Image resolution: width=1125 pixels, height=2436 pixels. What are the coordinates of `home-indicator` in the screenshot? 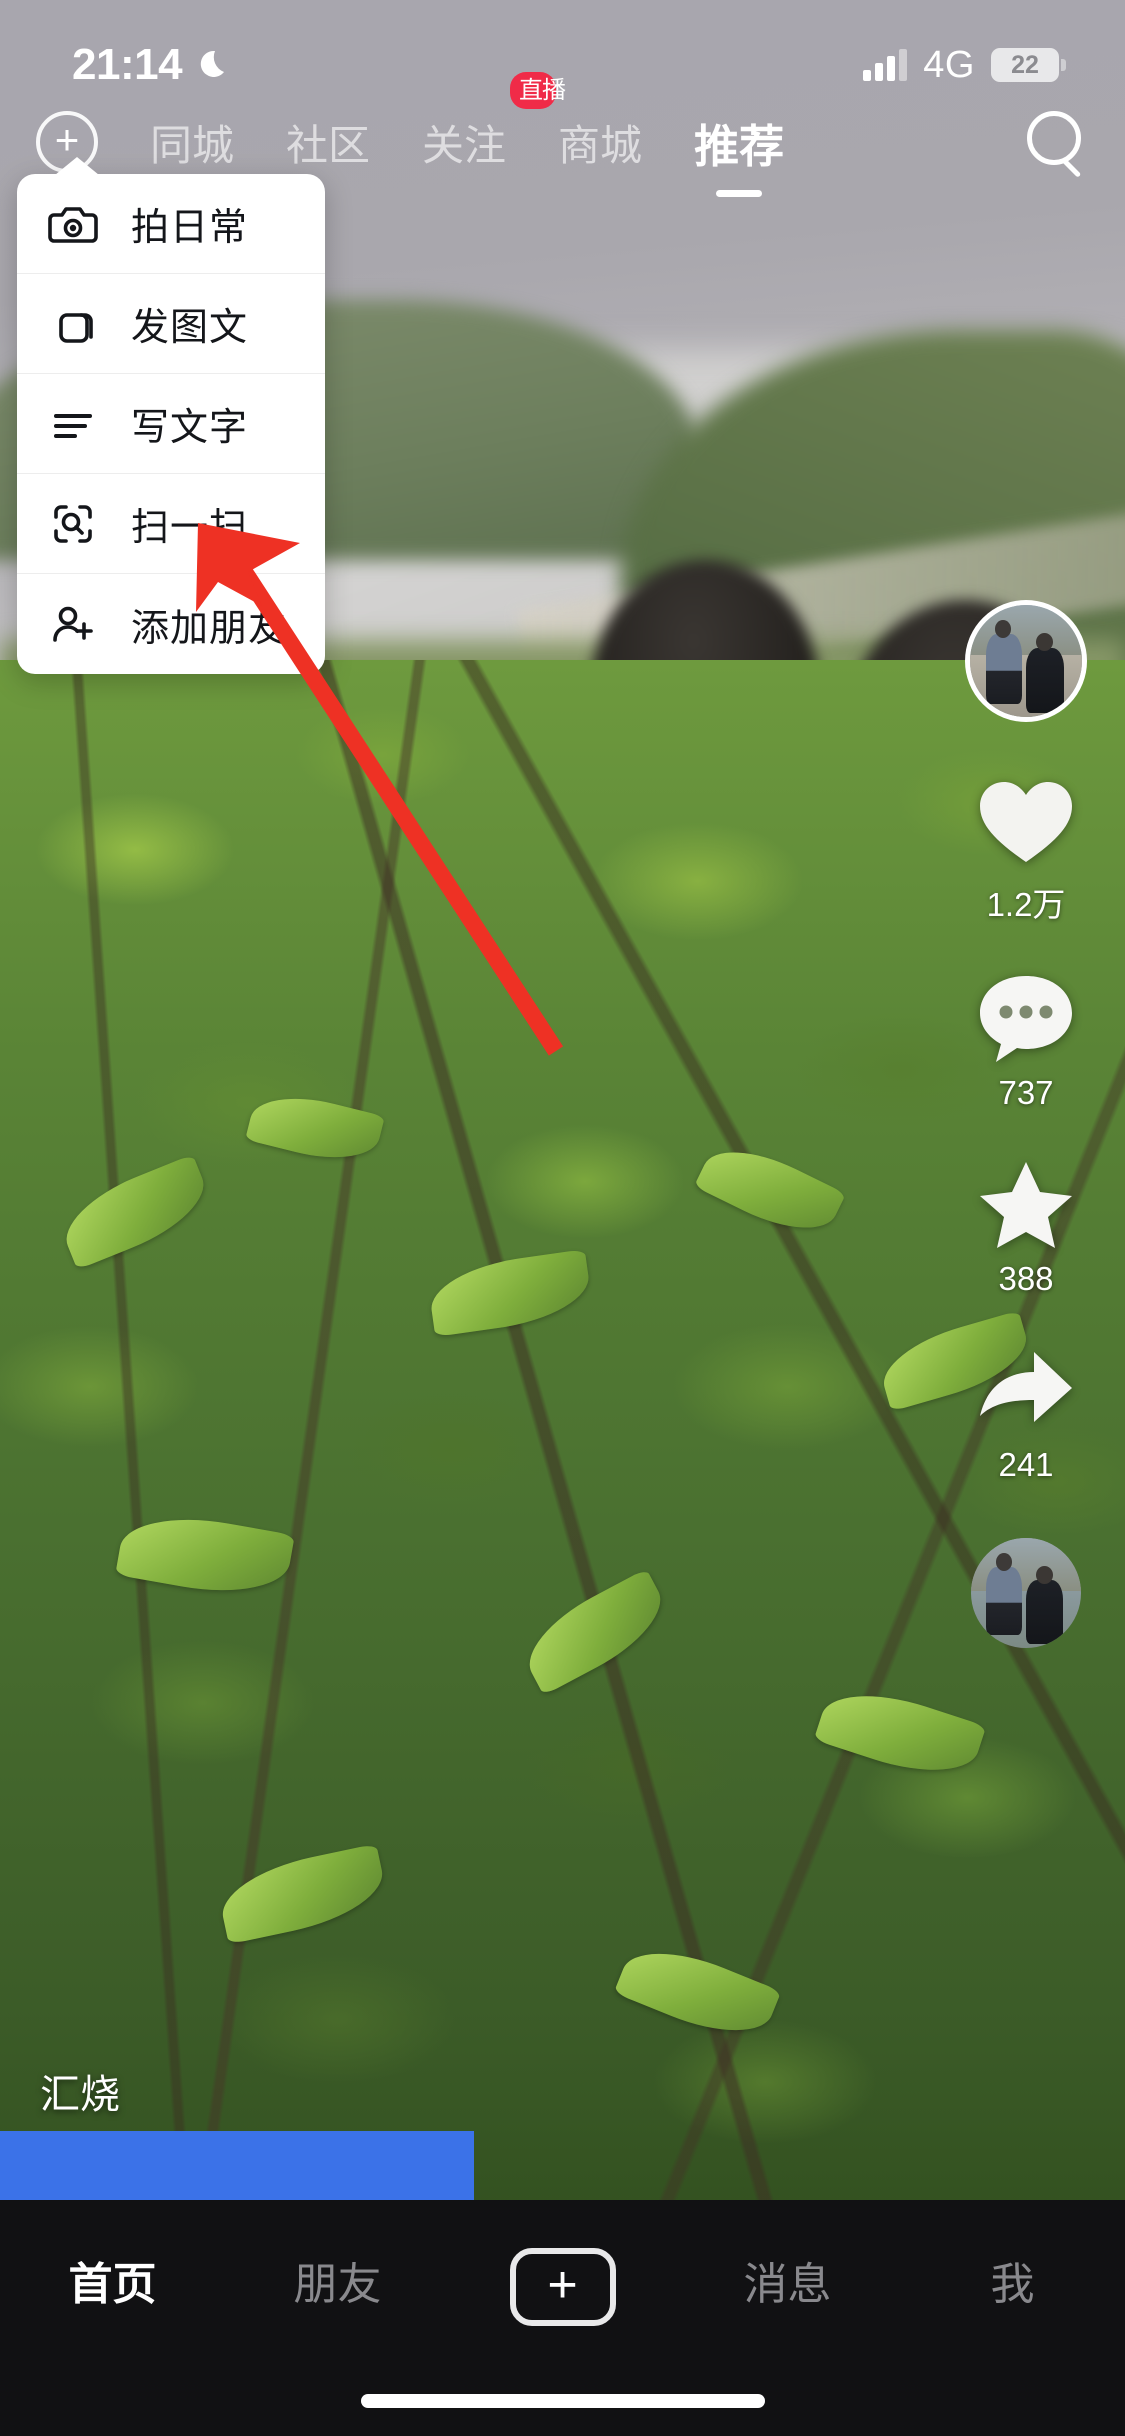 It's located at (562, 2401).